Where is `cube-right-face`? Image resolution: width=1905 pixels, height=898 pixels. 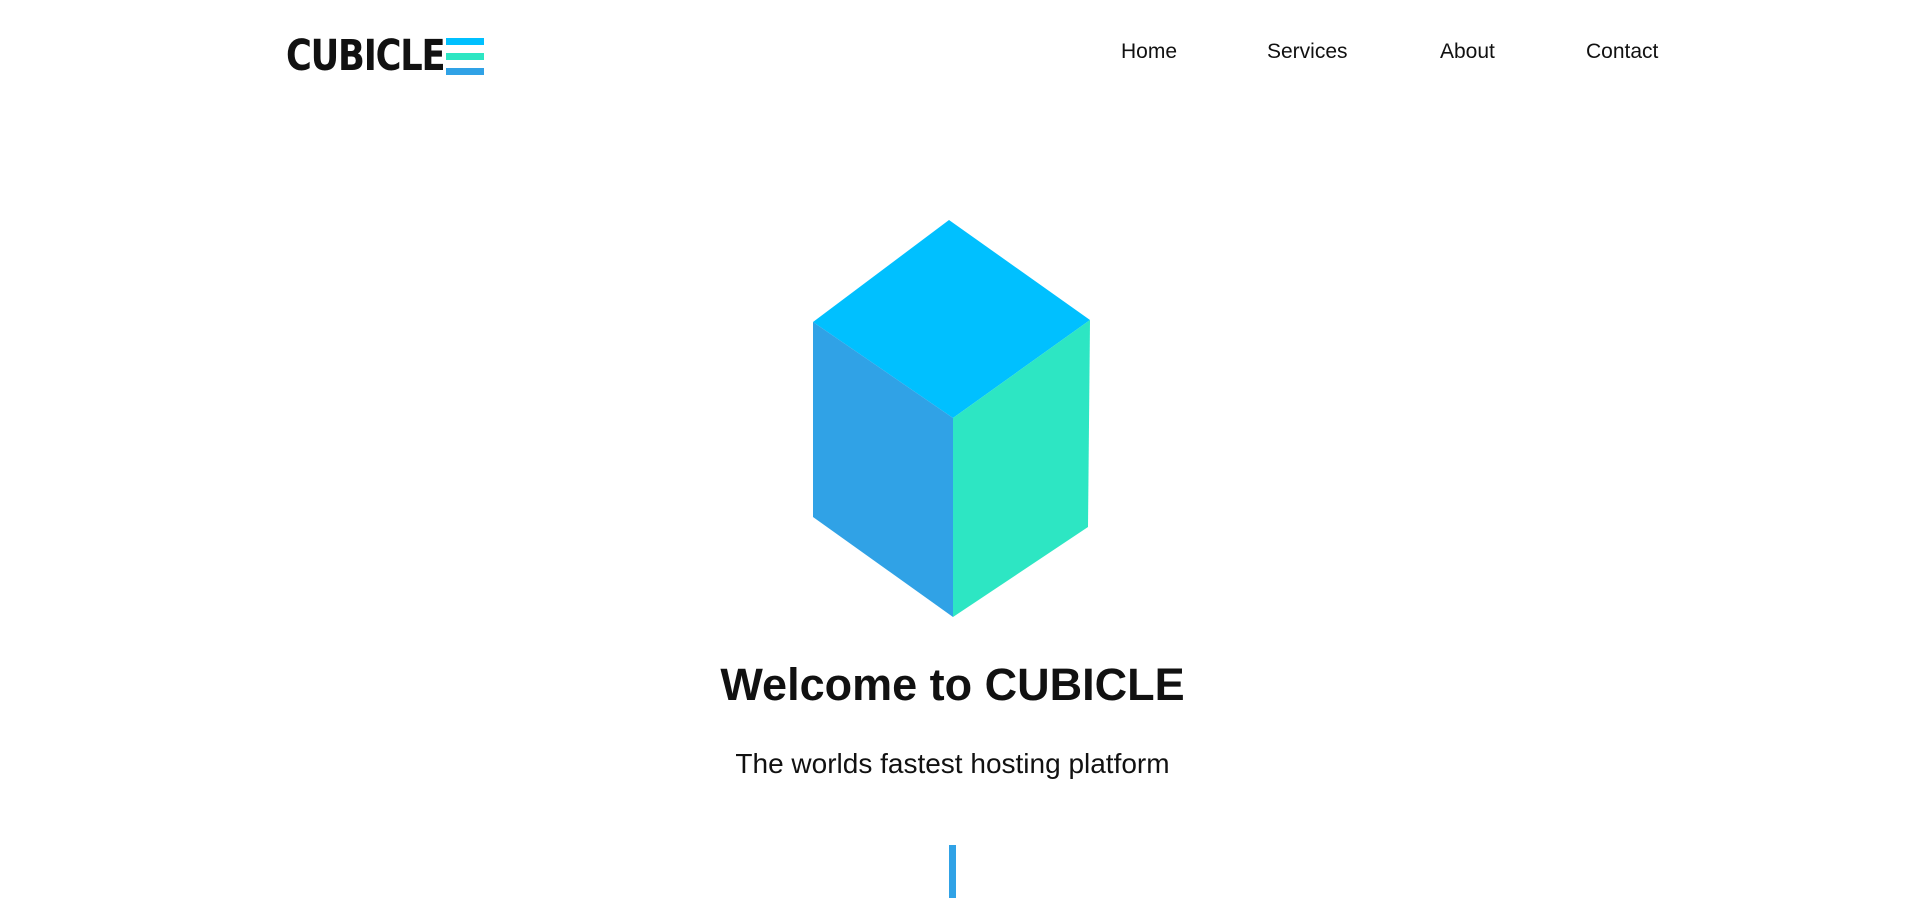 cube-right-face is located at coordinates (1021, 468).